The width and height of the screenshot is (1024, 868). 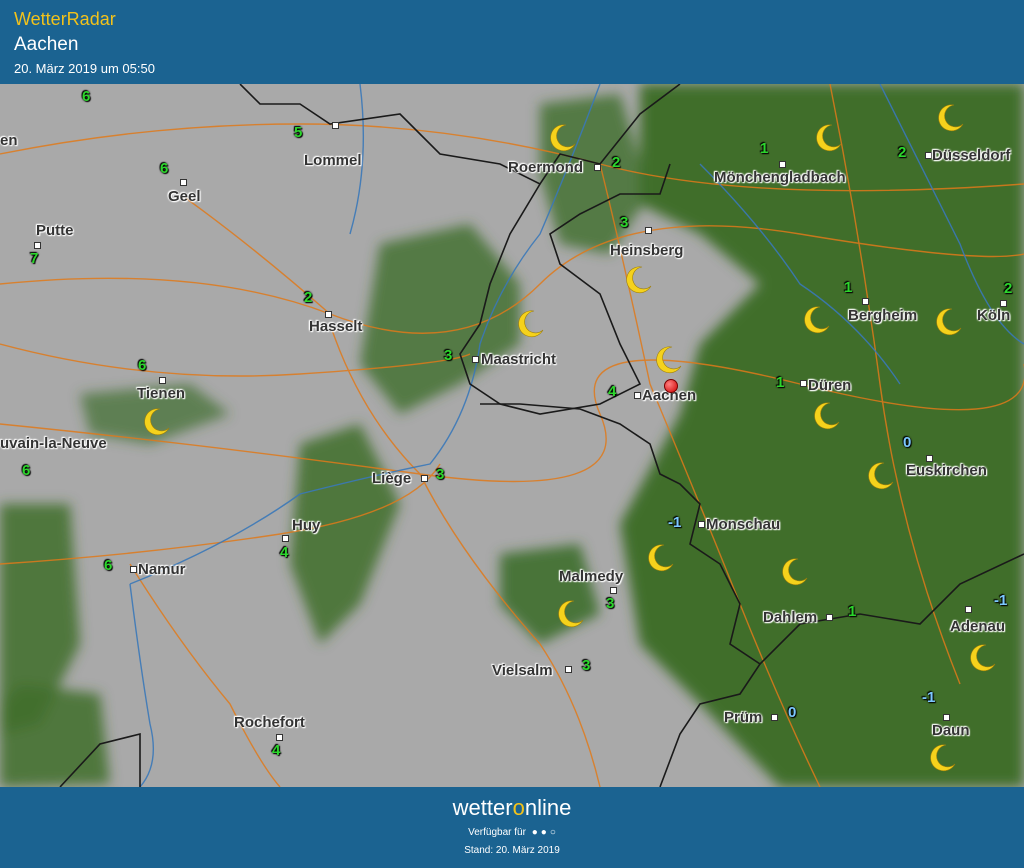 I want to click on logo-o: o, so click(x=519, y=807).